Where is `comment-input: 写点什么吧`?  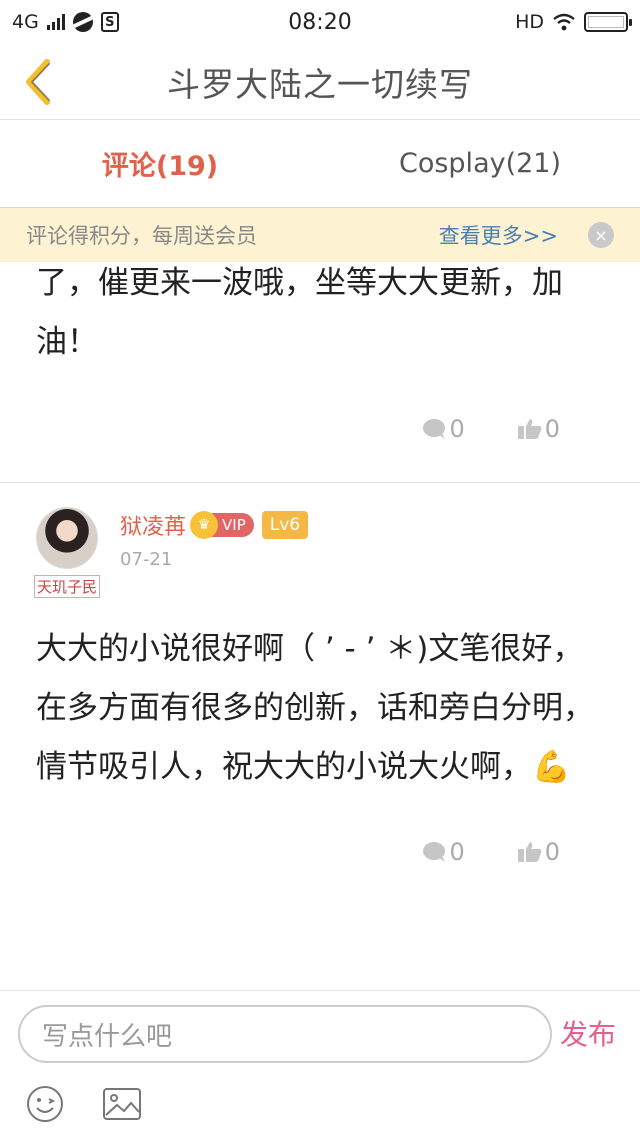
comment-input: 写点什么吧 is located at coordinates (285, 1034).